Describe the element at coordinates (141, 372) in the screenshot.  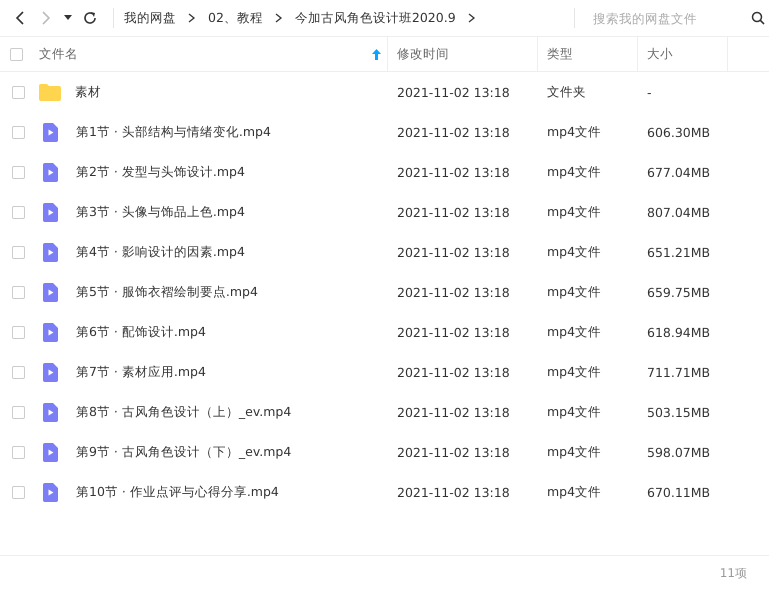
I see `file-name: 第7节 · 素材应用.mp4` at that location.